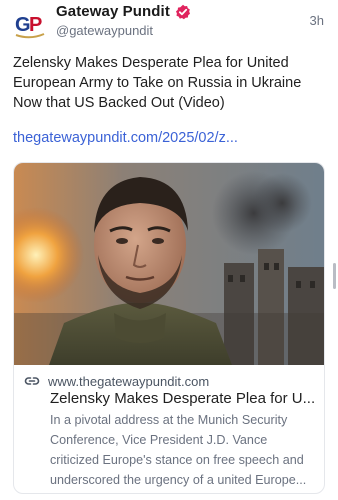  I want to click on timestamp: 3h, so click(317, 20).